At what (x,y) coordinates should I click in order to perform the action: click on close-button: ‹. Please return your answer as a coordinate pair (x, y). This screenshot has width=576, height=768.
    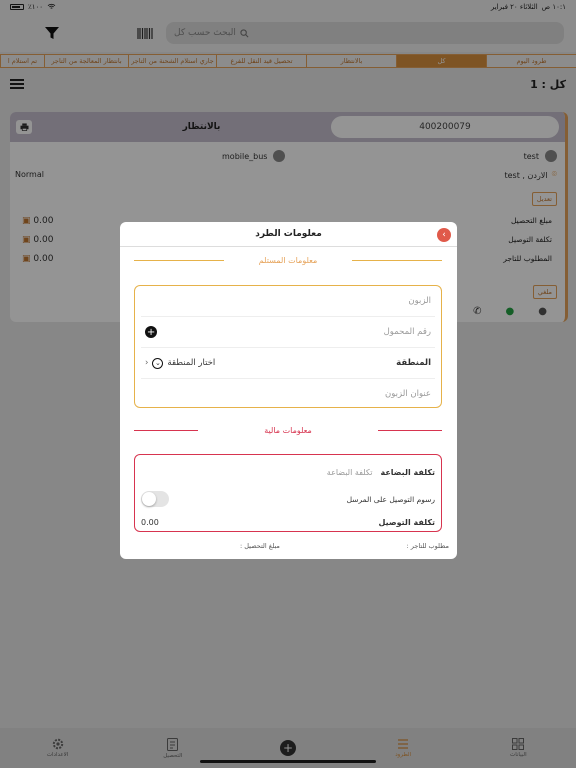
    Looking at the image, I should click on (444, 235).